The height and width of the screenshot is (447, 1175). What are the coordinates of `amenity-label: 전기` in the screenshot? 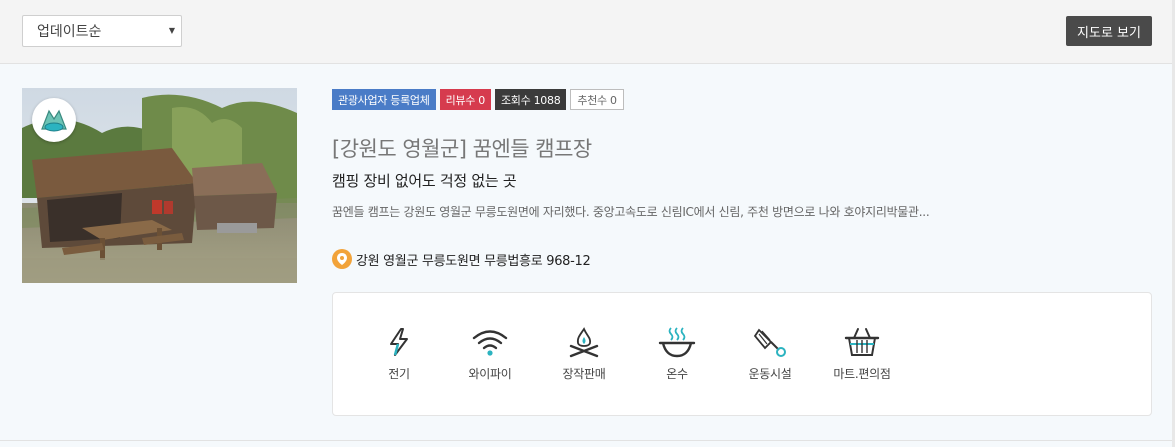 It's located at (399, 374).